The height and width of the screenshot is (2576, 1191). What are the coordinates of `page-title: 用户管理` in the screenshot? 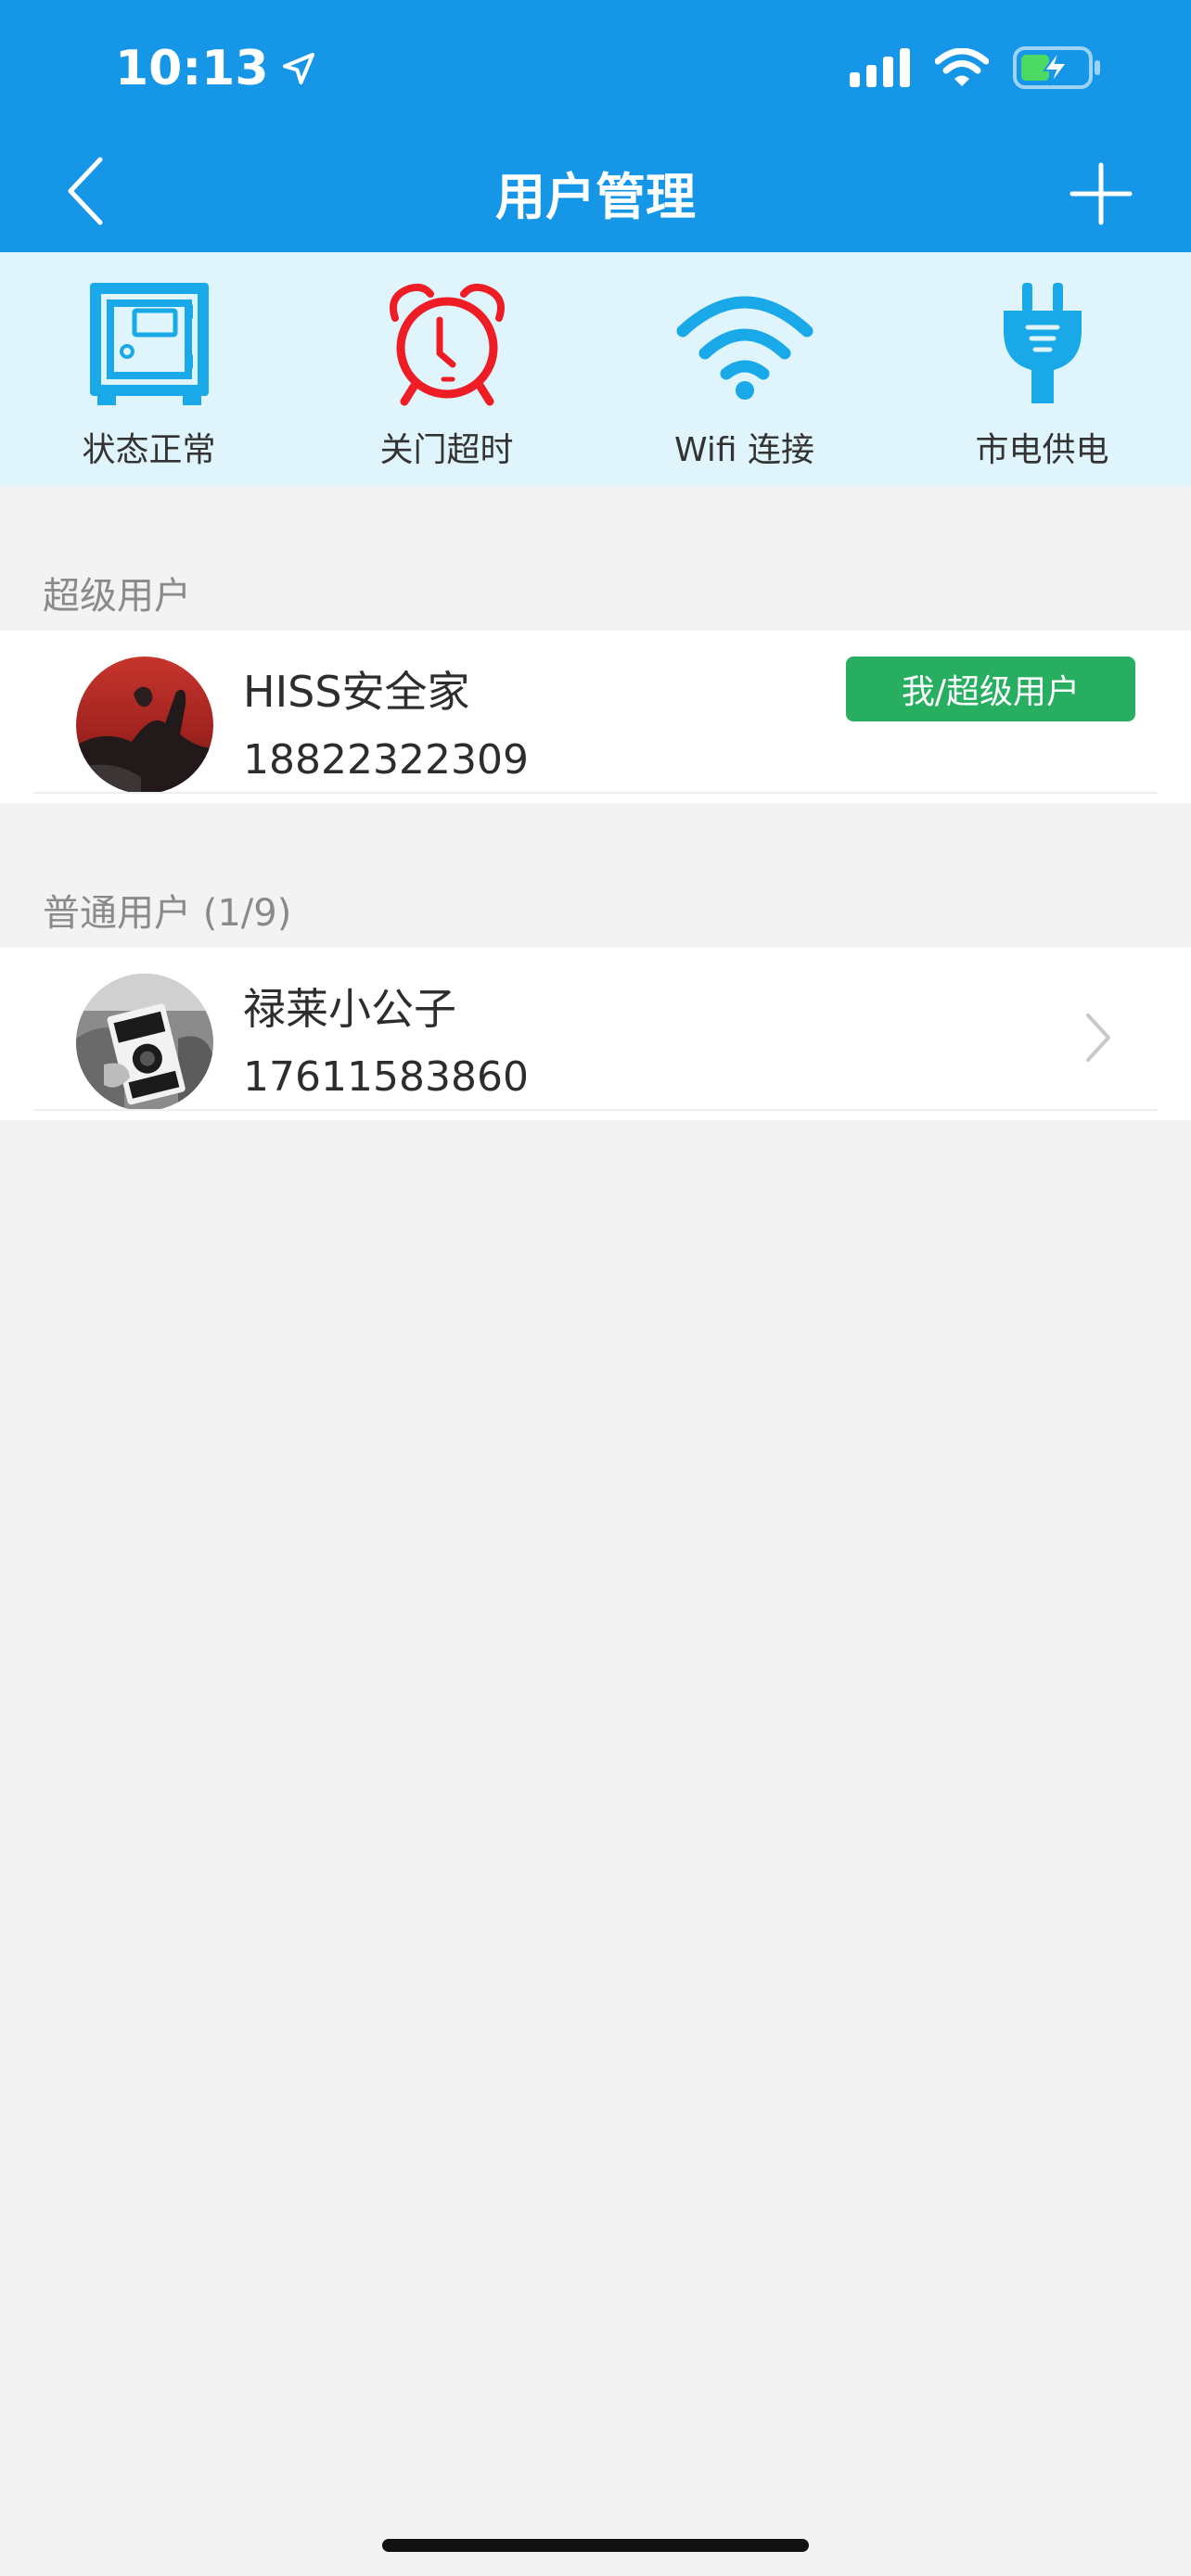 It's located at (595, 197).